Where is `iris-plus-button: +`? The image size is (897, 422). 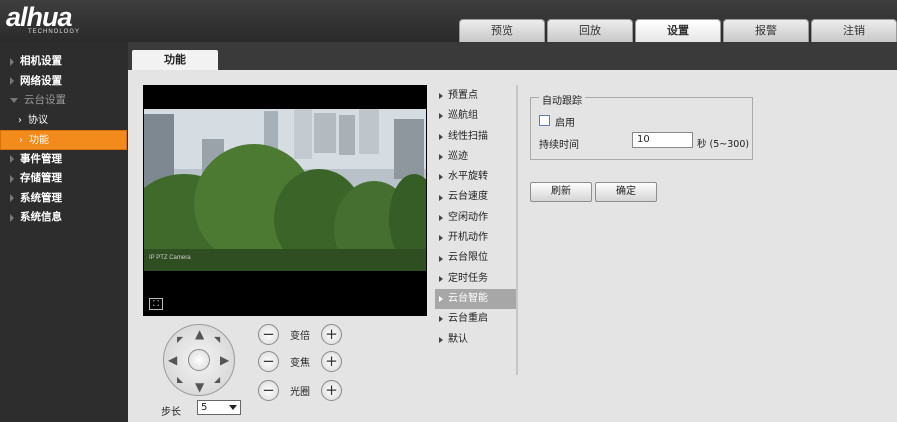
iris-plus-button: + is located at coordinates (331, 390).